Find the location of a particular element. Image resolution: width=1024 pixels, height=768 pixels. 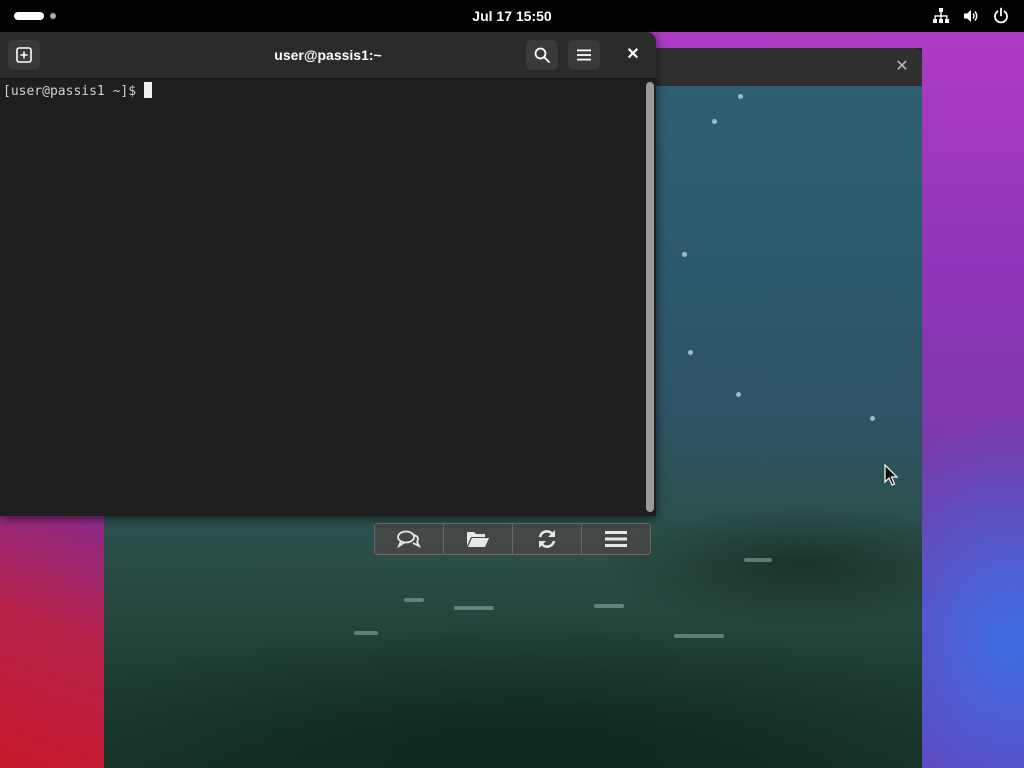

viewer-close-button: ✕ is located at coordinates (902, 67).